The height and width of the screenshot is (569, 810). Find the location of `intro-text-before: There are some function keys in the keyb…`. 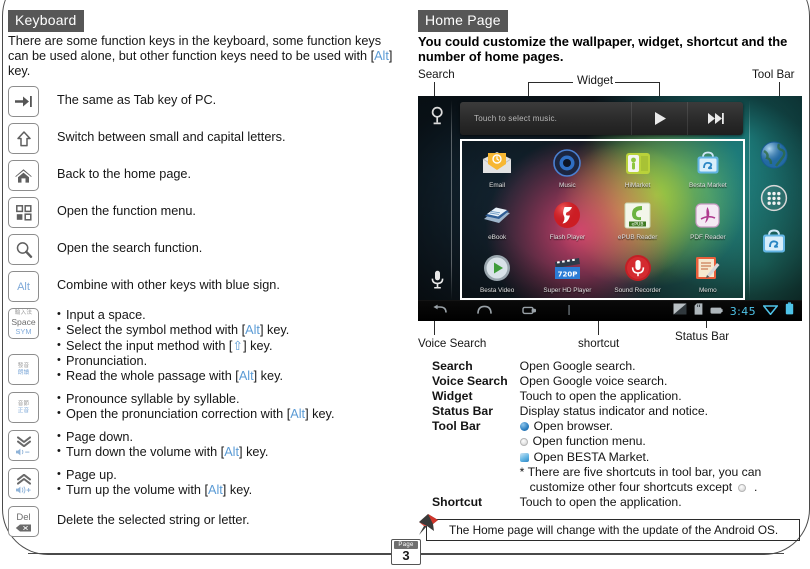

intro-text-before: There are some function keys in the keyb… is located at coordinates (195, 49).